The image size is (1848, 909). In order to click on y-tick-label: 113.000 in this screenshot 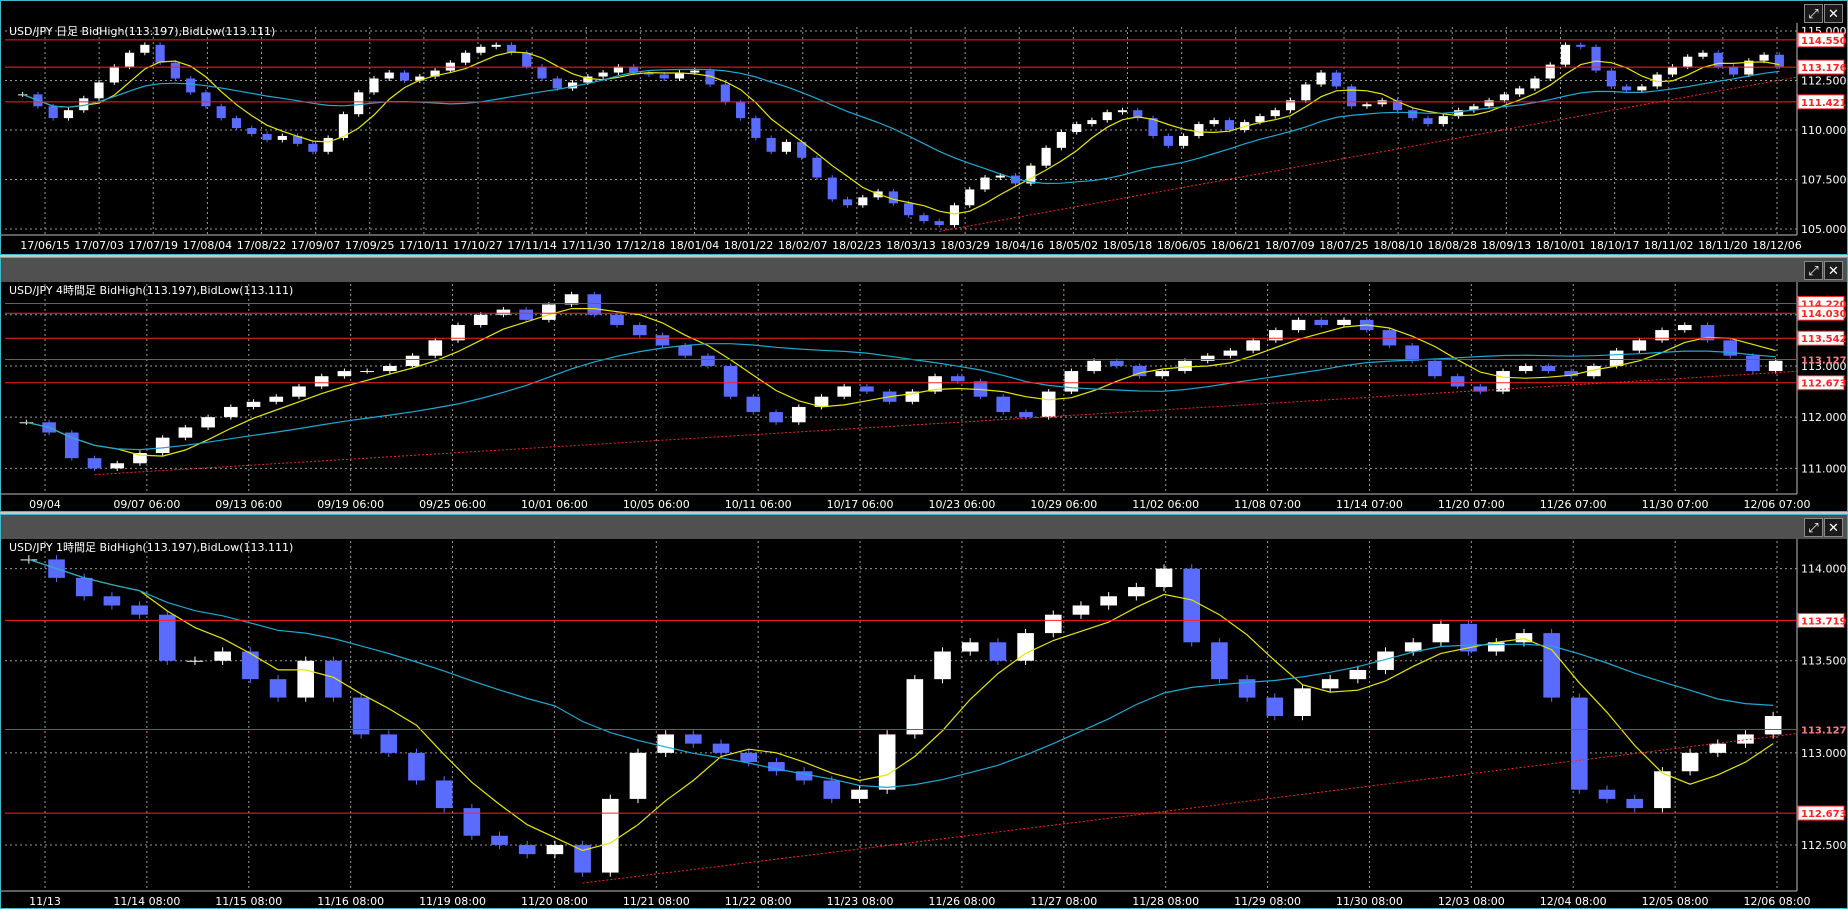, I will do `click(1824, 753)`.